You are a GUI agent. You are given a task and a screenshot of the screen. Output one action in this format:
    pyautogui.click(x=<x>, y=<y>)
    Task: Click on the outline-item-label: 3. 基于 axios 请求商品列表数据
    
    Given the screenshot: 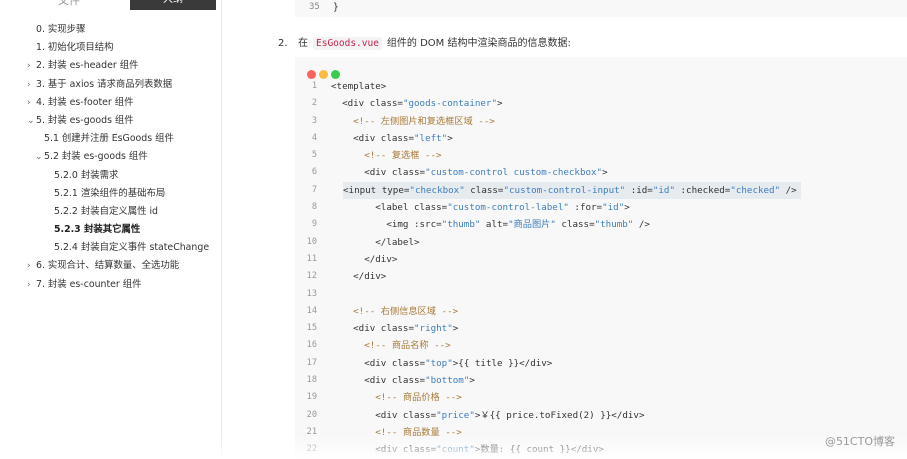 What is the action you would take?
    pyautogui.click(x=104, y=84)
    